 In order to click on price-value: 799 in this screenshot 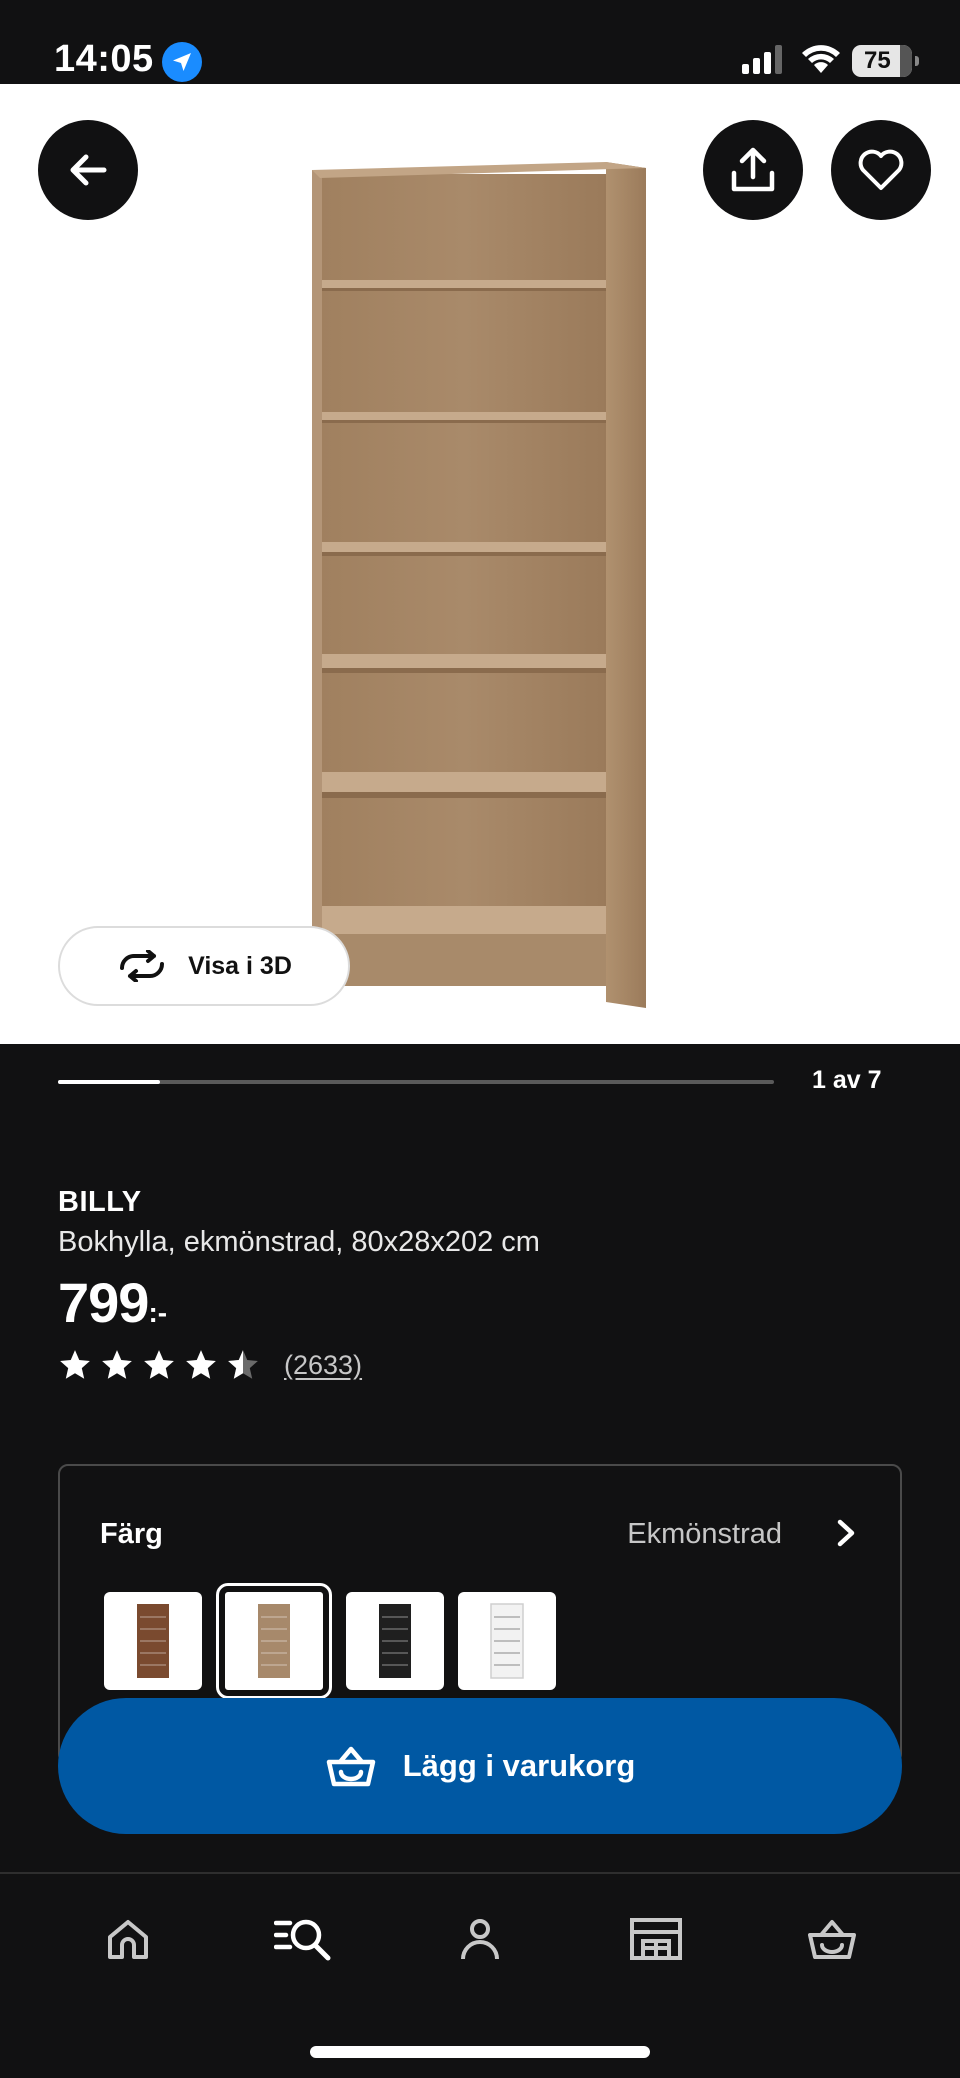, I will do `click(103, 1302)`.